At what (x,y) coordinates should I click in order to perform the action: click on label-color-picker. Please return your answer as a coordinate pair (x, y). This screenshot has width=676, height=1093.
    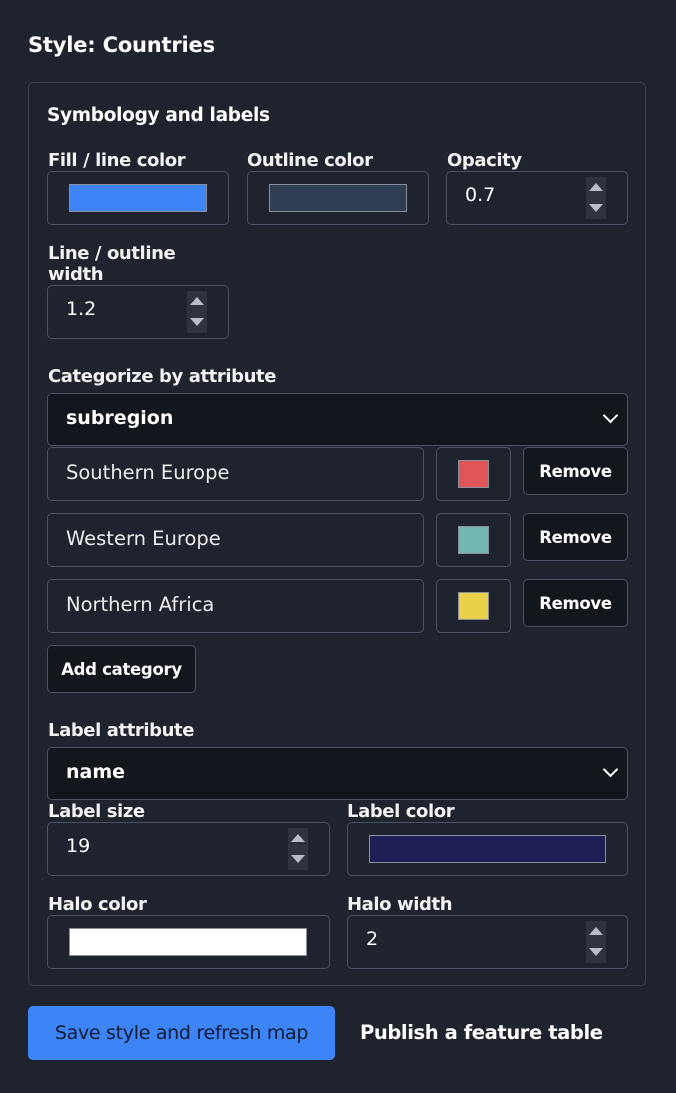
    Looking at the image, I should click on (487, 849).